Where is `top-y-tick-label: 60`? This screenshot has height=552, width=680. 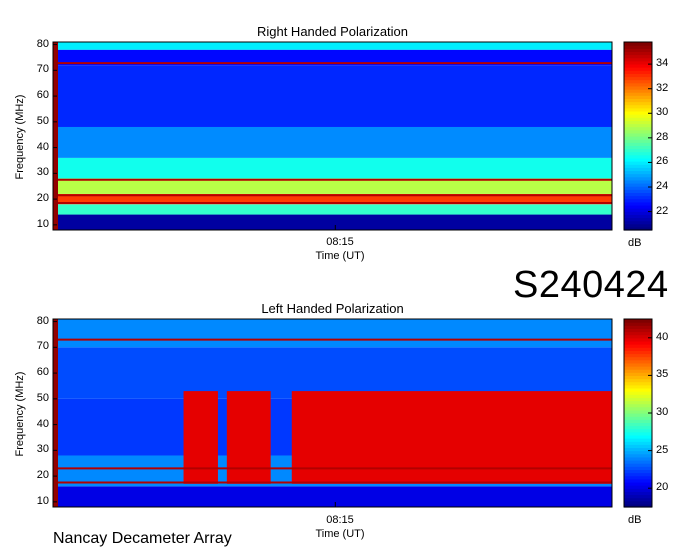 top-y-tick-label: 60 is located at coordinates (42, 95).